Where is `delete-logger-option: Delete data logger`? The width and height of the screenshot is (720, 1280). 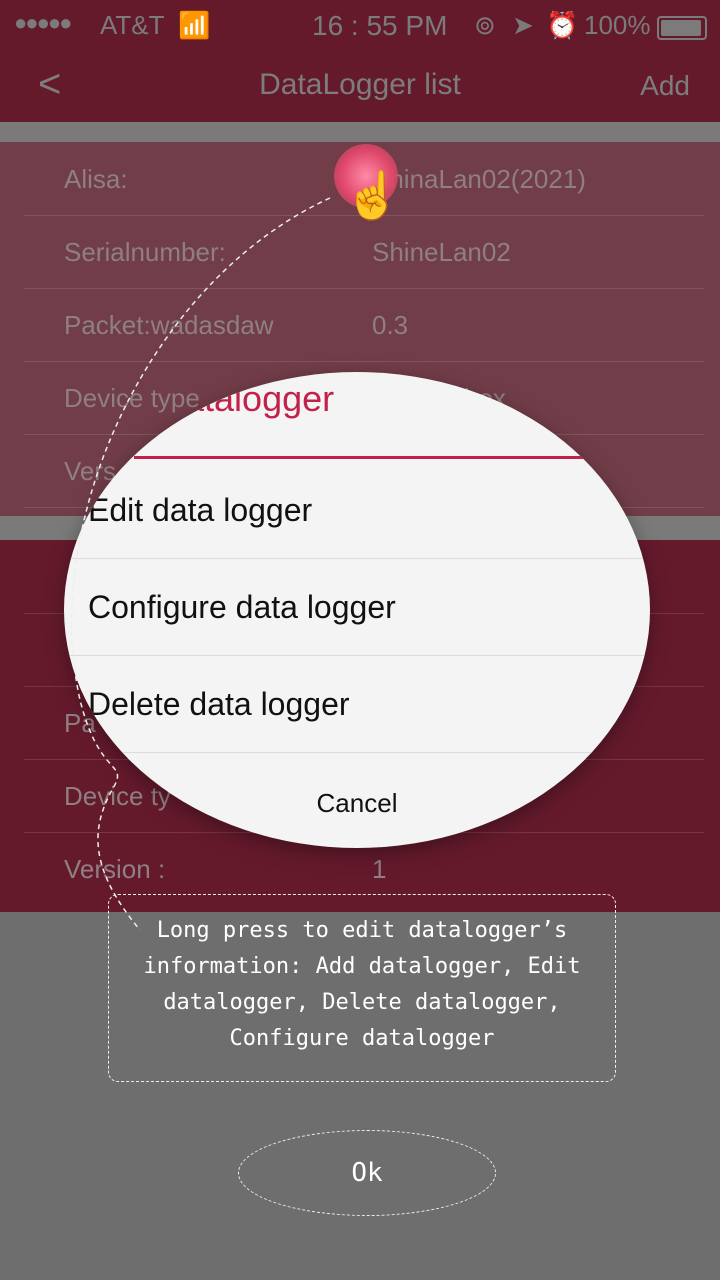 delete-logger-option: Delete data logger is located at coordinates (357, 704).